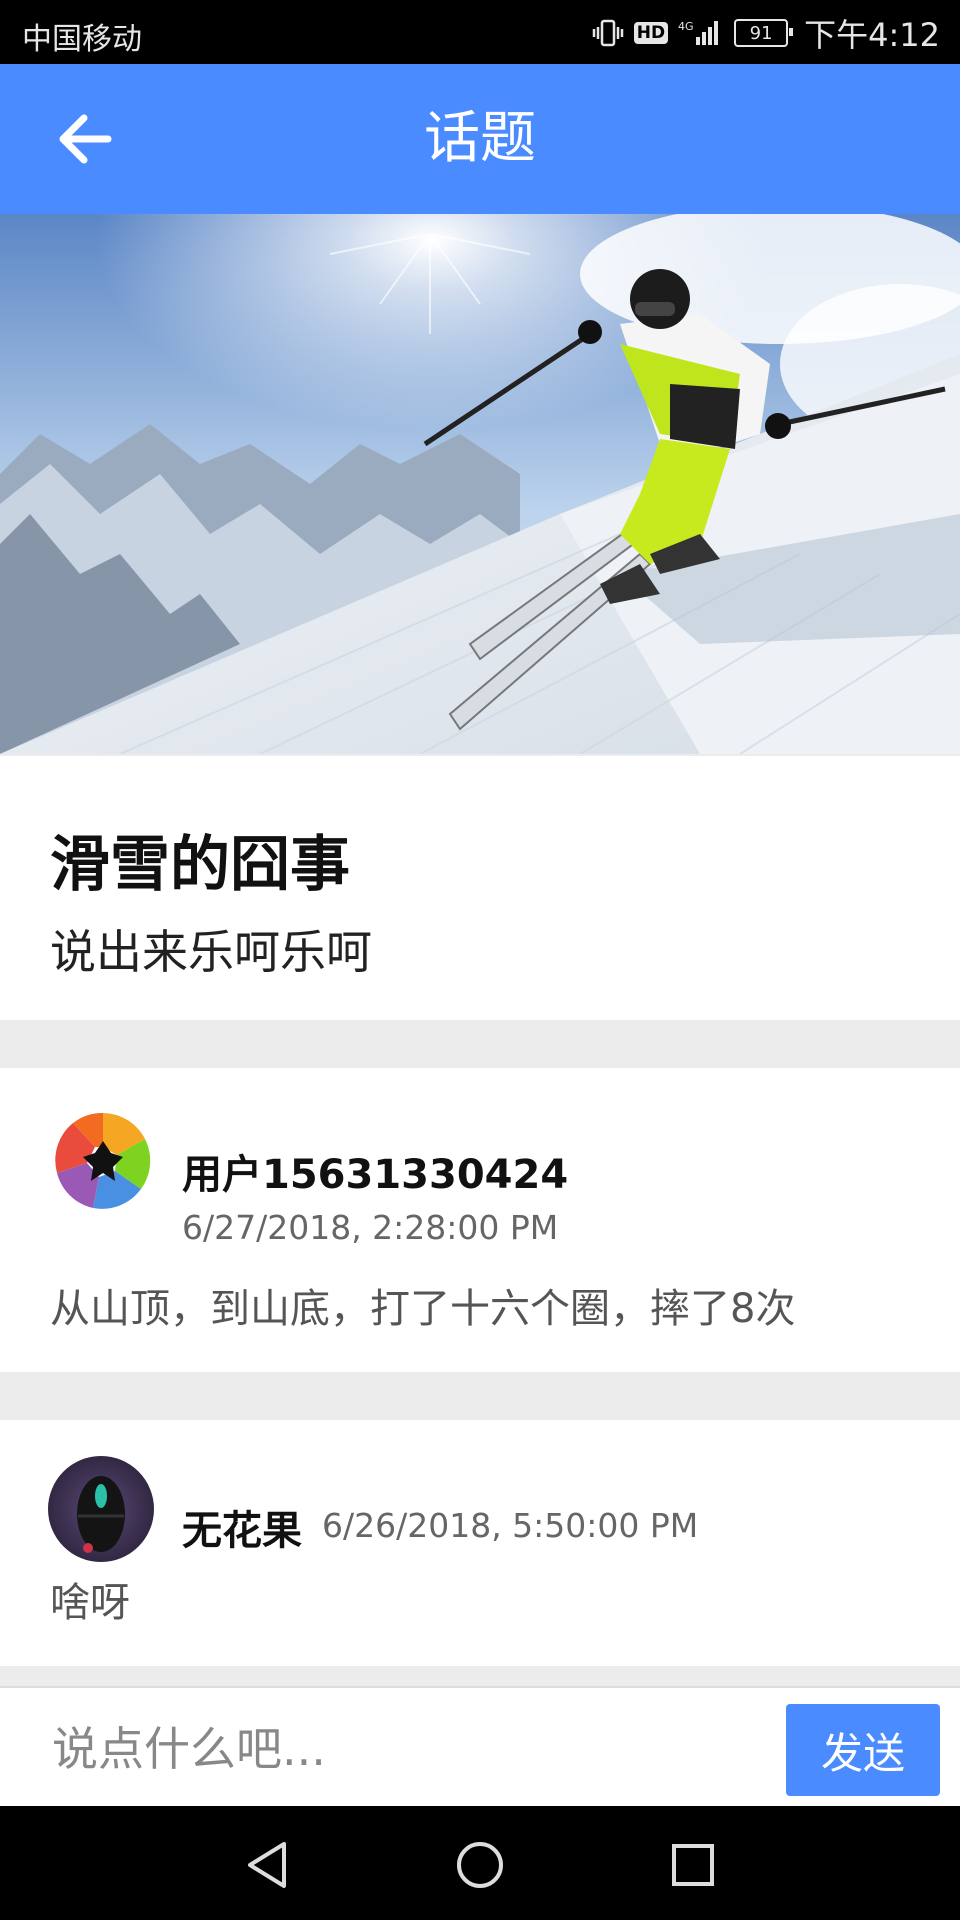 This screenshot has height=1920, width=960. I want to click on system-nav-bar, so click(480, 1863).